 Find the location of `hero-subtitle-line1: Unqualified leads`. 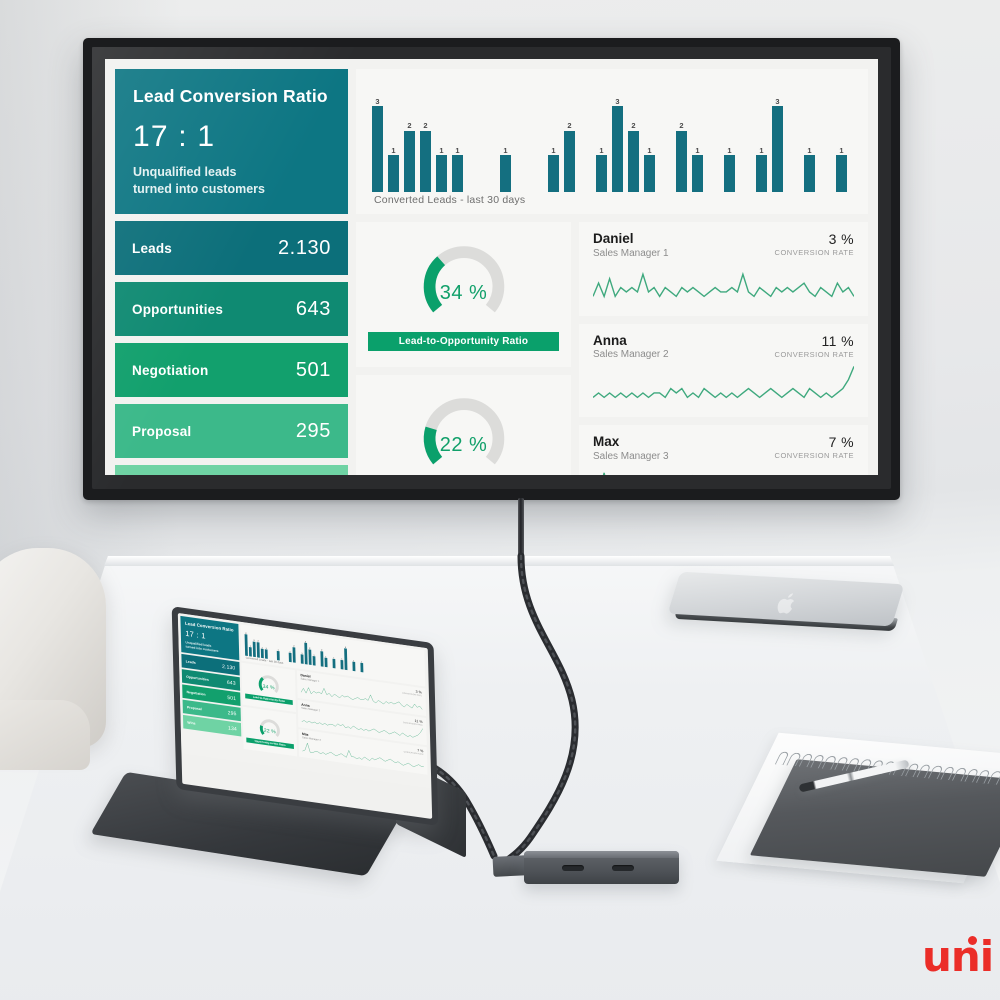

hero-subtitle-line1: Unqualified leads is located at coordinates (185, 172).